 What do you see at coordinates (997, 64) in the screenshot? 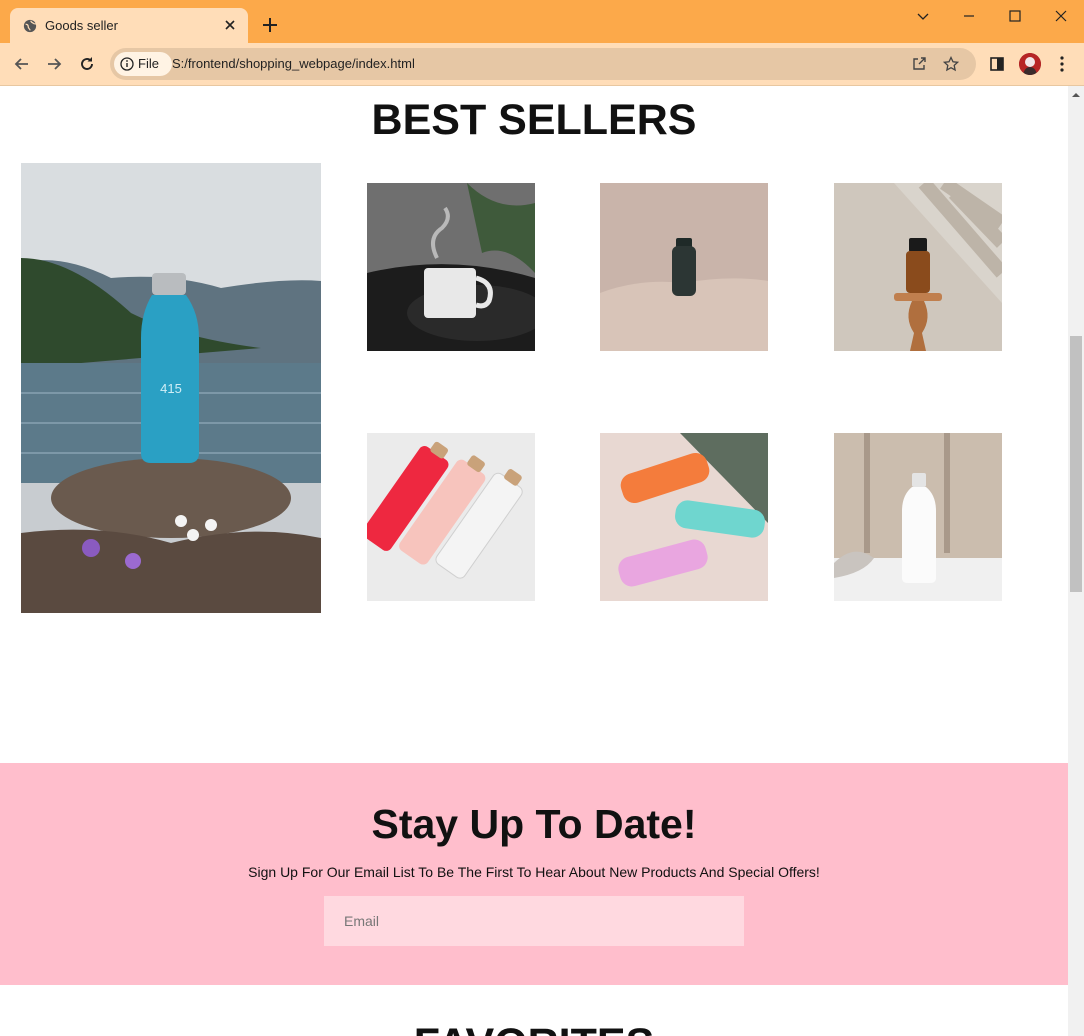
I see `side-panel-icon` at bounding box center [997, 64].